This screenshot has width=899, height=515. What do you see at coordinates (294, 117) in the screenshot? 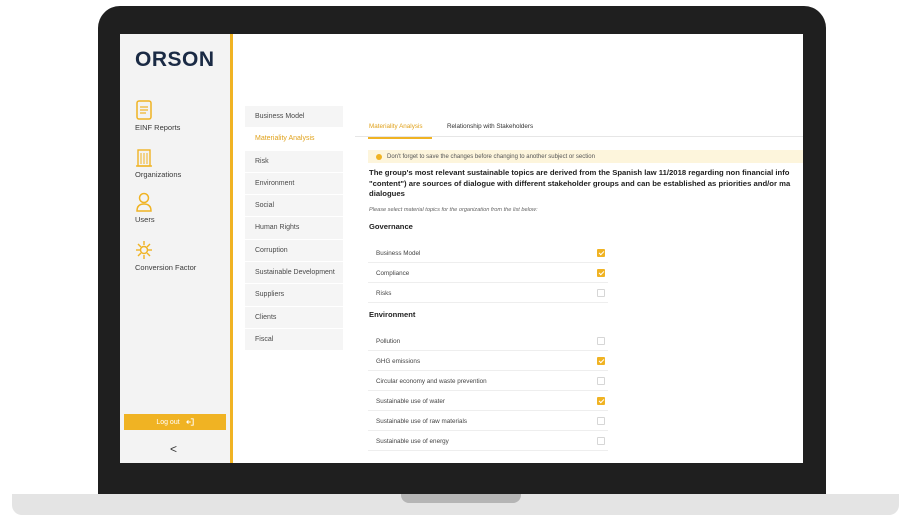
I see `subnav-item-business-model: Business Model` at bounding box center [294, 117].